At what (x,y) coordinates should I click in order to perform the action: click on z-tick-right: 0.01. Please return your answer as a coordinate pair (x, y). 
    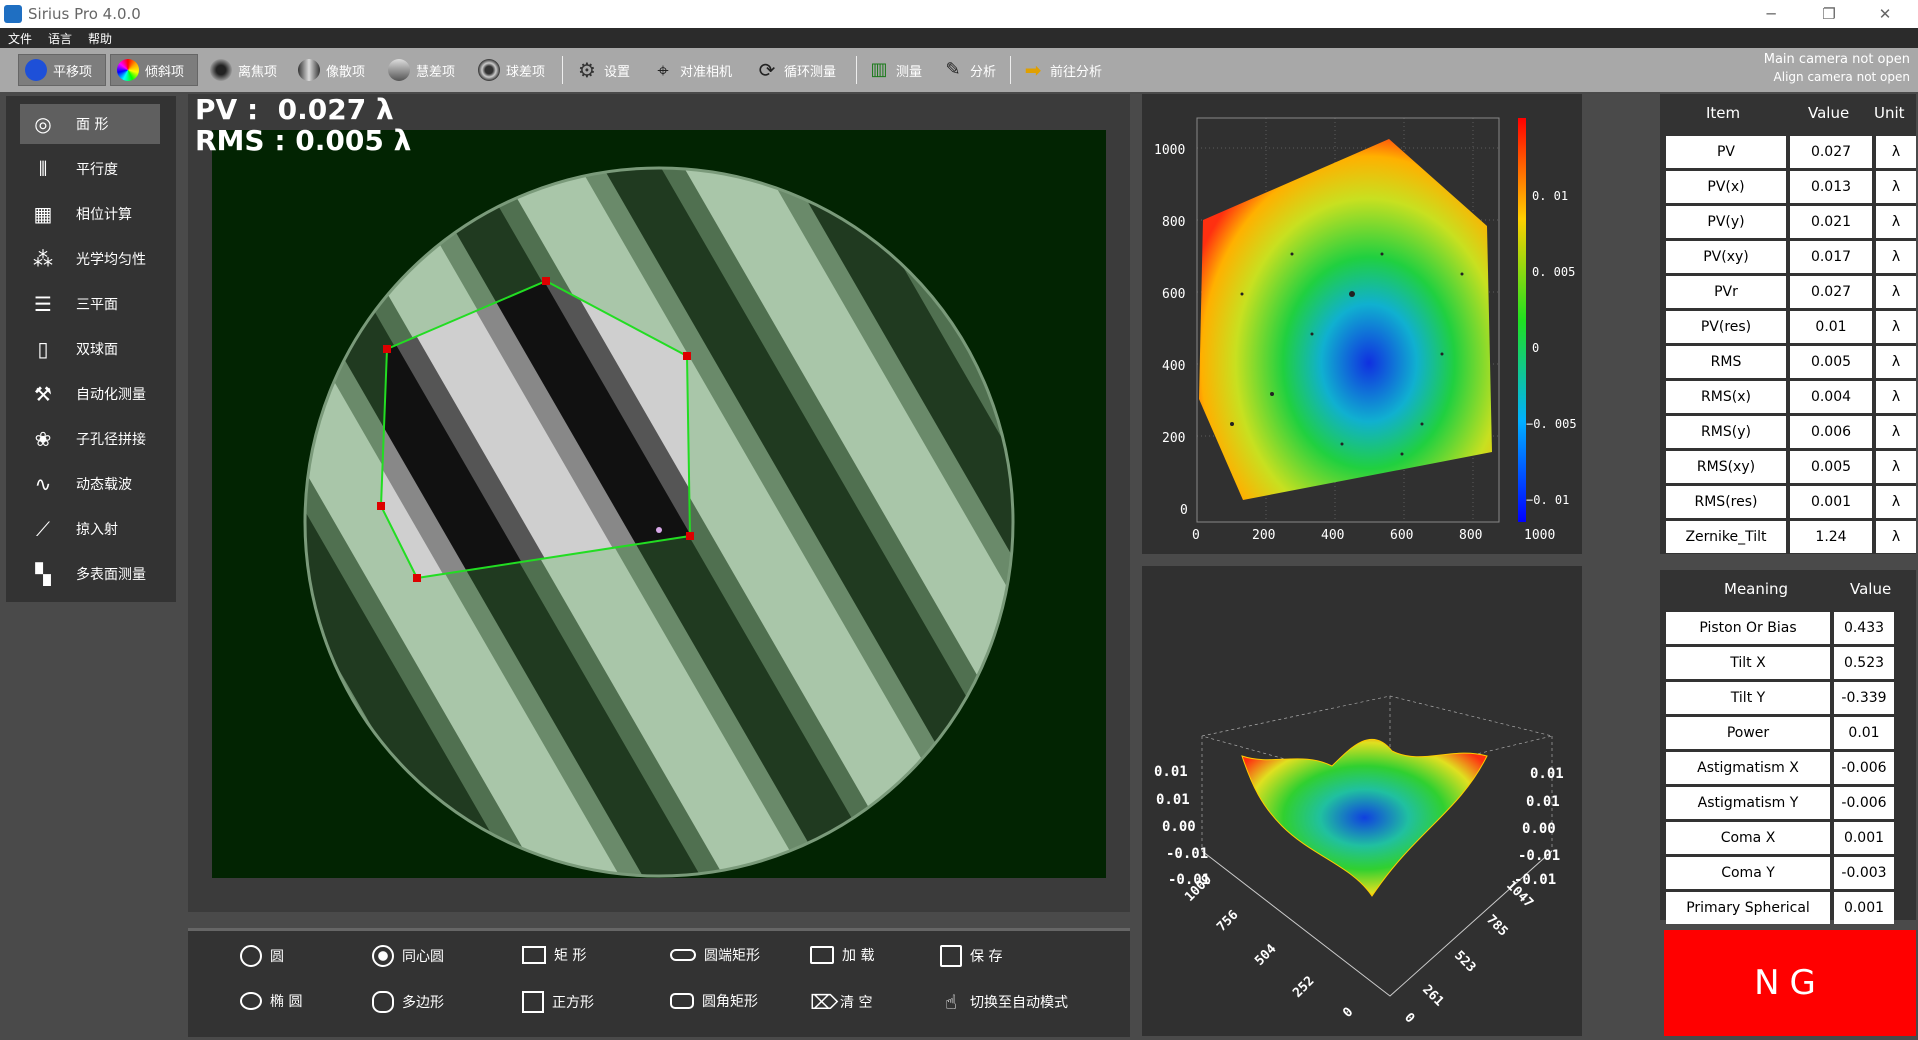
    Looking at the image, I should click on (1547, 774).